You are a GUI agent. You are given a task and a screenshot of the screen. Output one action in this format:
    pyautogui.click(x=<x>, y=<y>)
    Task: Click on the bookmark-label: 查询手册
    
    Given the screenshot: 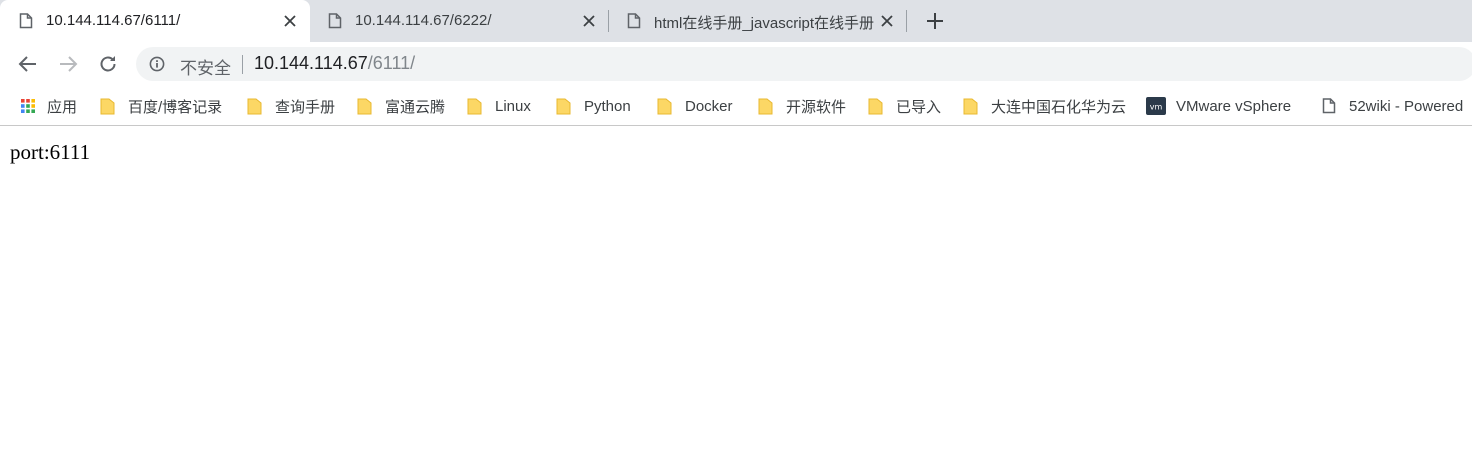 What is the action you would take?
    pyautogui.click(x=305, y=107)
    